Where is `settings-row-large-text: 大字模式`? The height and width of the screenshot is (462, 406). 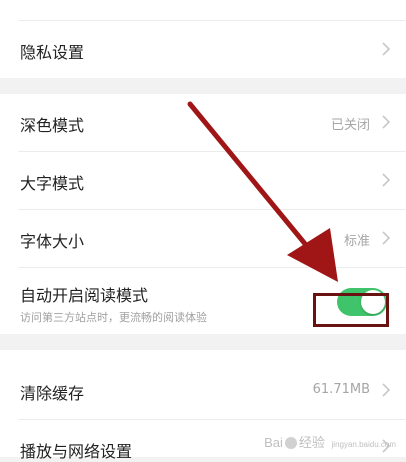 settings-row-large-text: 大字模式 is located at coordinates (203, 180).